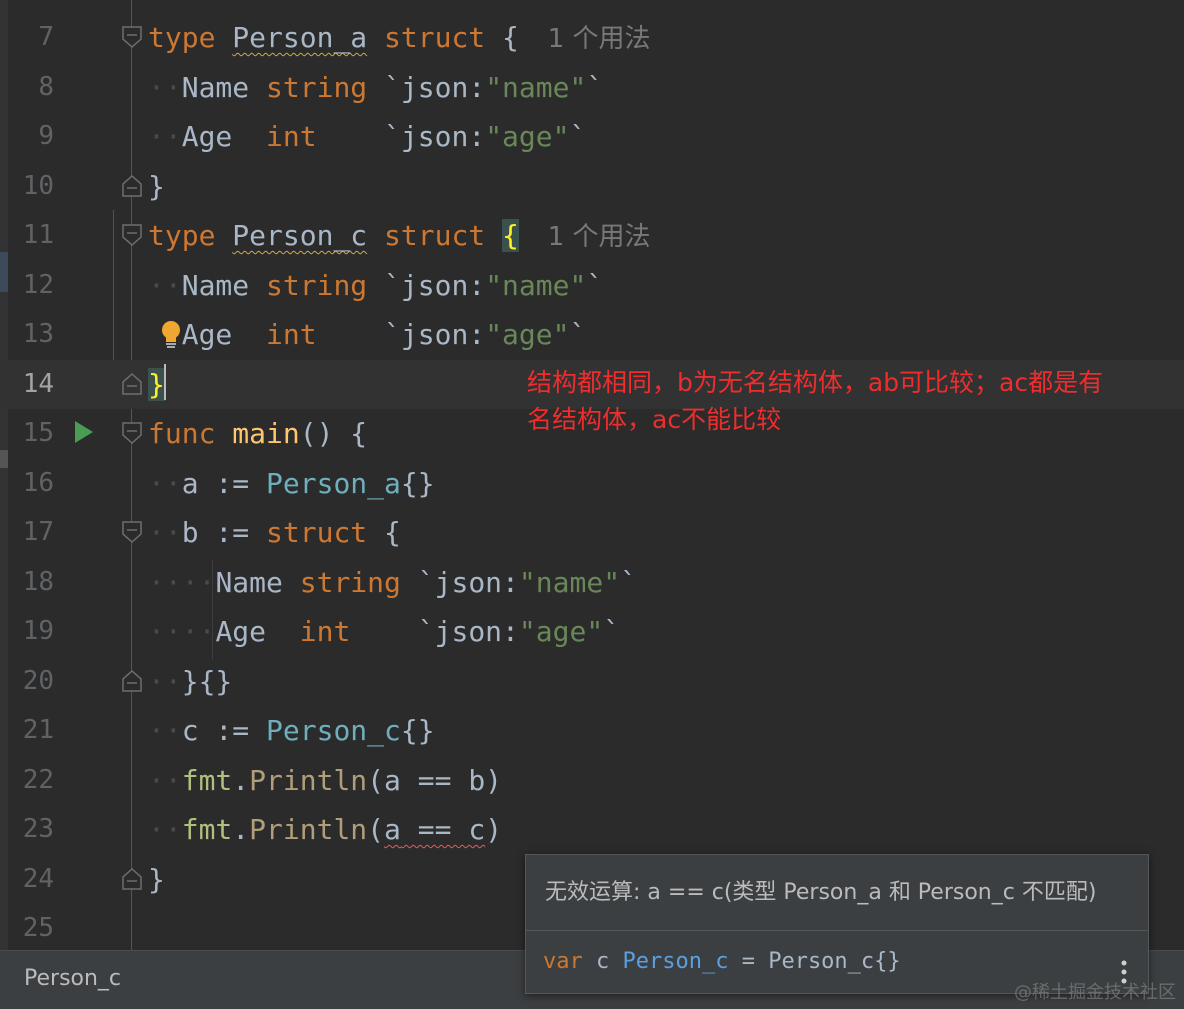 The image size is (1184, 1009). Describe the element at coordinates (510, 235) in the screenshot. I see `matched-brace: {` at that location.